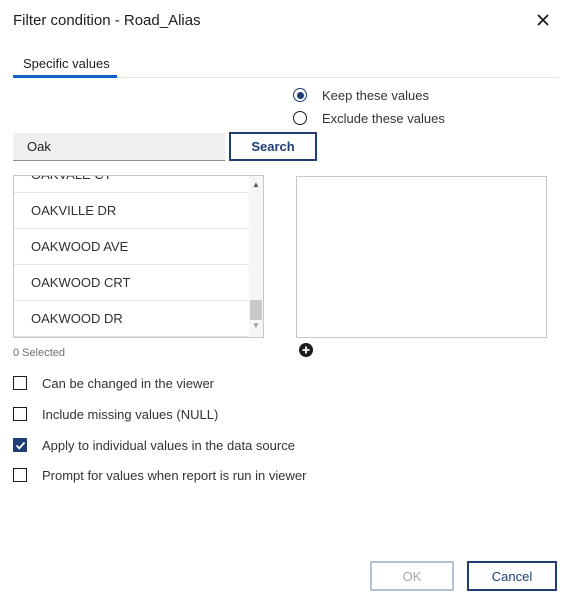 This screenshot has height=600, width=572. I want to click on radio-keep-values: Keep these values, so click(361, 95).